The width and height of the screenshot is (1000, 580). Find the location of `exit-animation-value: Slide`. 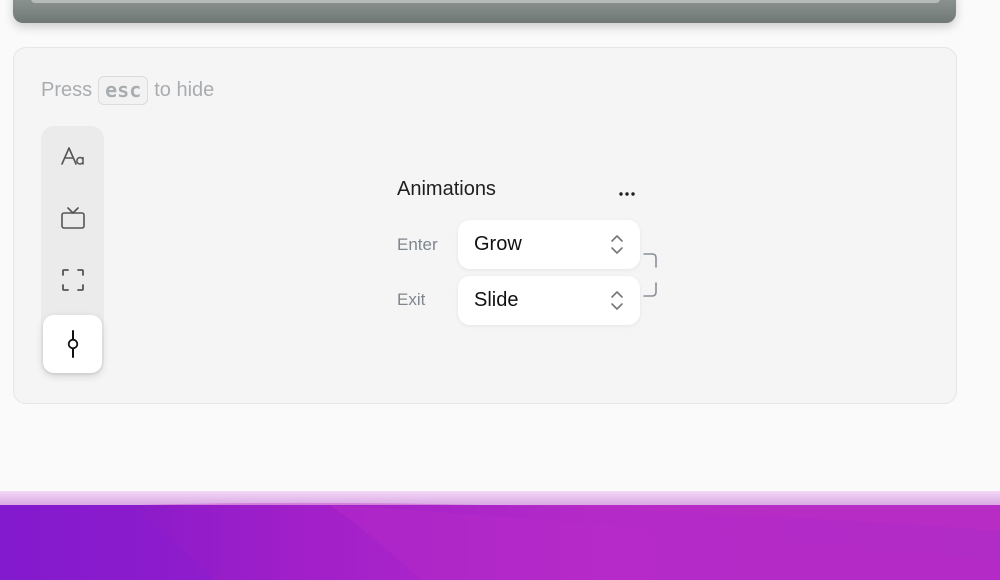

exit-animation-value: Slide is located at coordinates (496, 300).